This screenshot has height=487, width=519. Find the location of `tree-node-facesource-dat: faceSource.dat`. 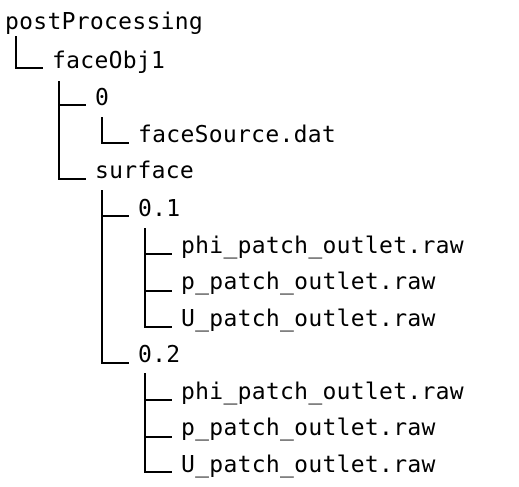

tree-node-facesource-dat: faceSource.dat is located at coordinates (237, 135).